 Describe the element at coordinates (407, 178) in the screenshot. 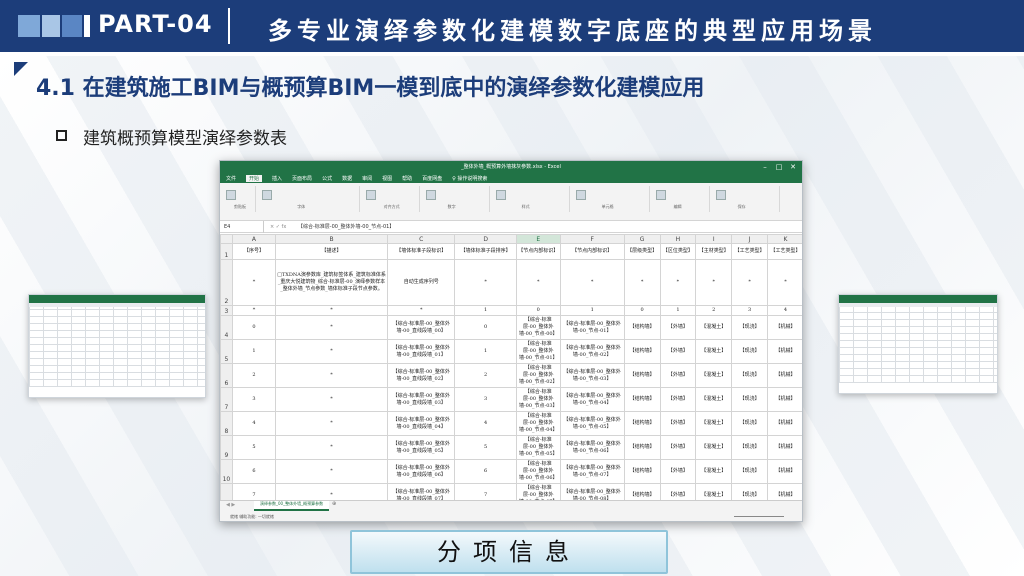

I see `ribbon-tab: 帮助` at that location.